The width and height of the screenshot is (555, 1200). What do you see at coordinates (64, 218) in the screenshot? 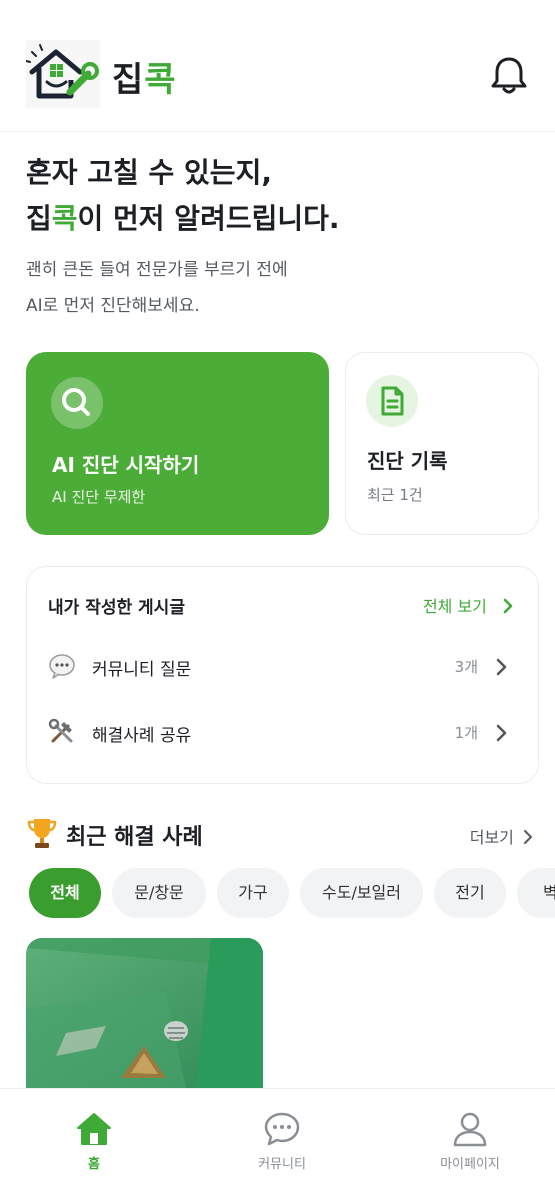
I see `headline-brand-b: 콕` at bounding box center [64, 218].